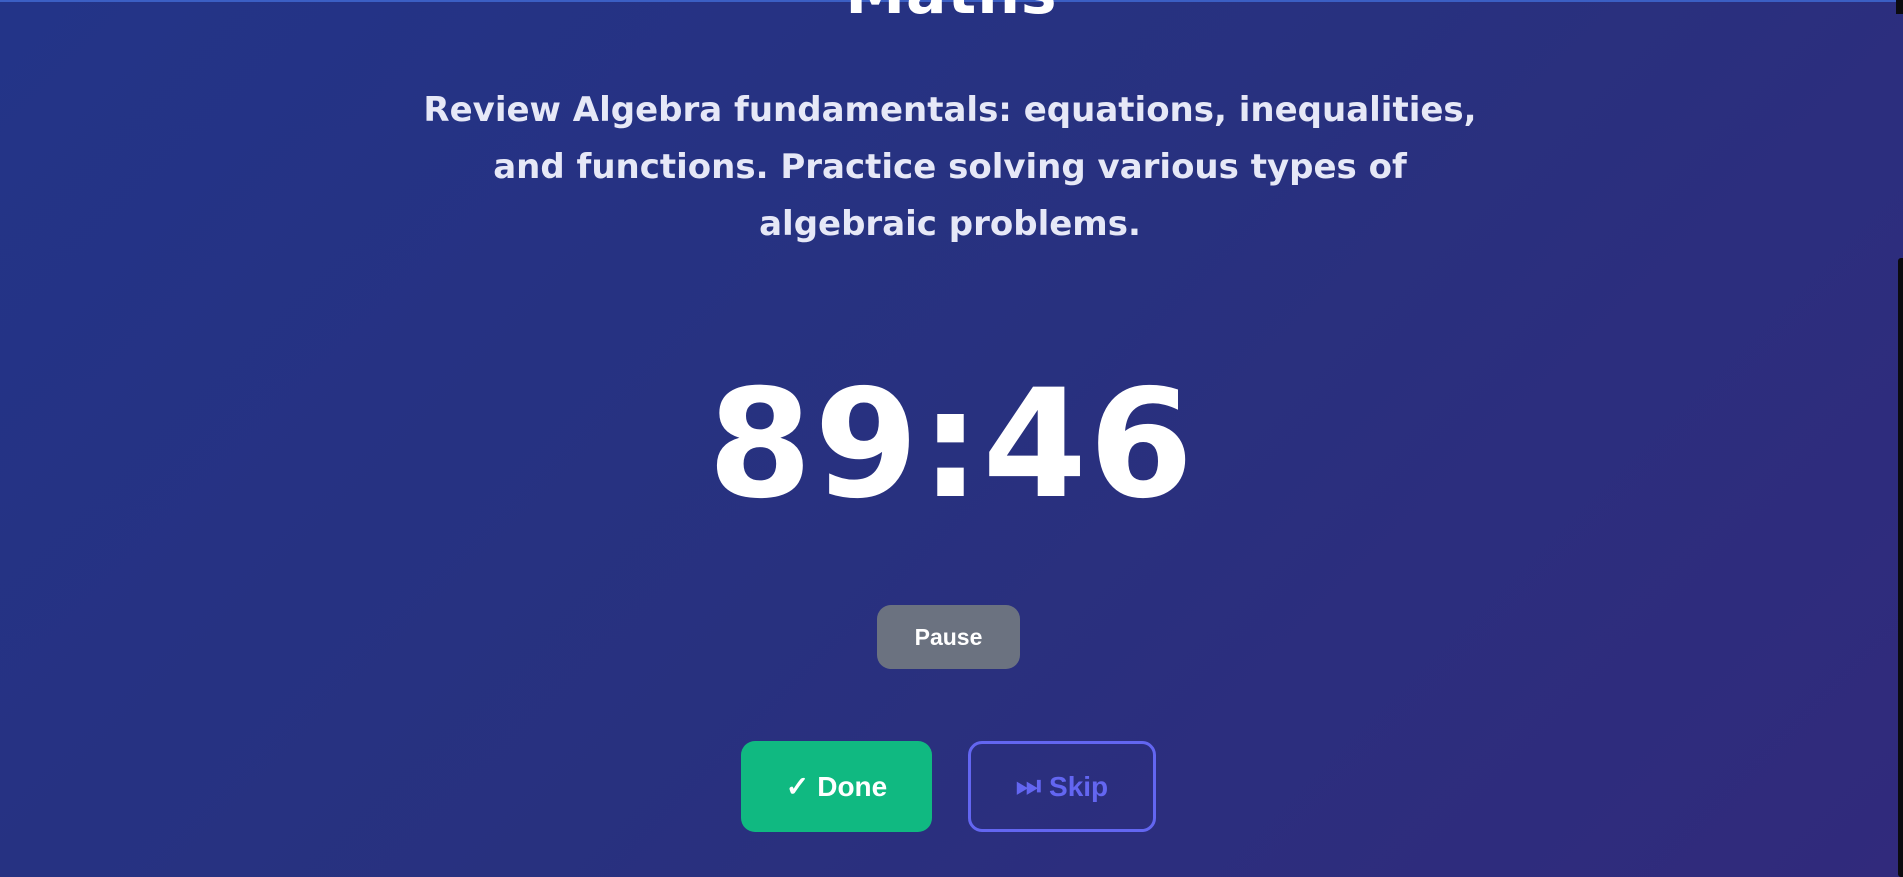 This screenshot has width=1903, height=877. I want to click on scrollbar, so click(1899, 438).